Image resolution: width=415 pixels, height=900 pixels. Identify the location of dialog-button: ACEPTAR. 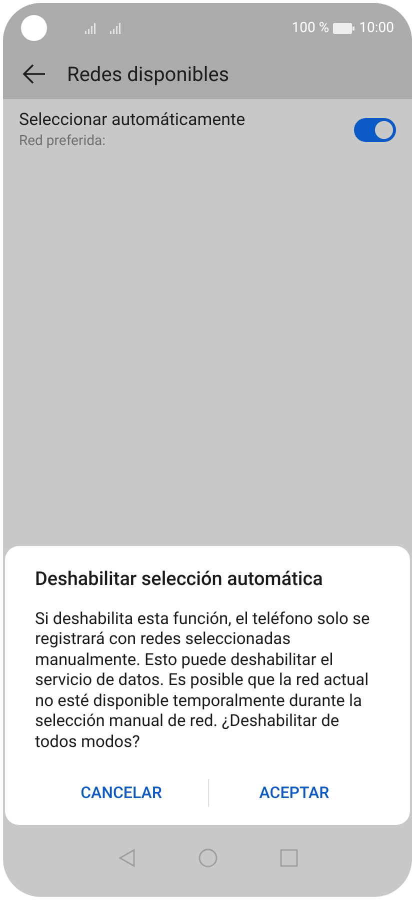
(294, 793).